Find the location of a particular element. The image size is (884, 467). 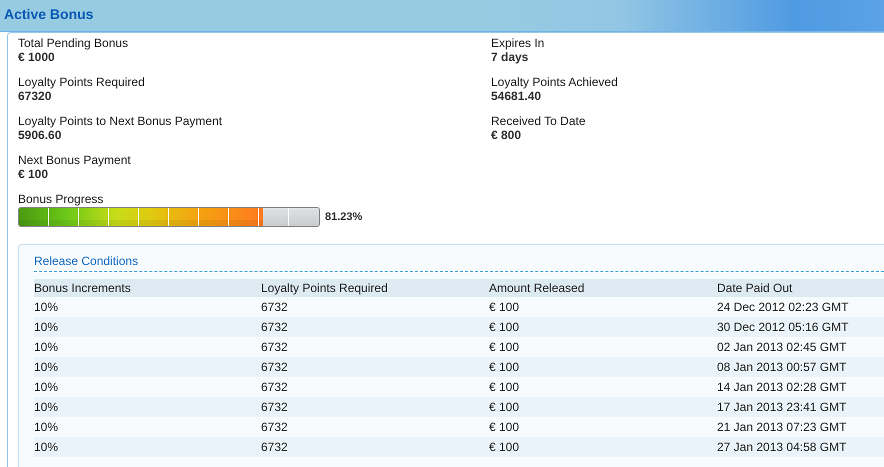

field-label: Received To Date is located at coordinates (538, 121).